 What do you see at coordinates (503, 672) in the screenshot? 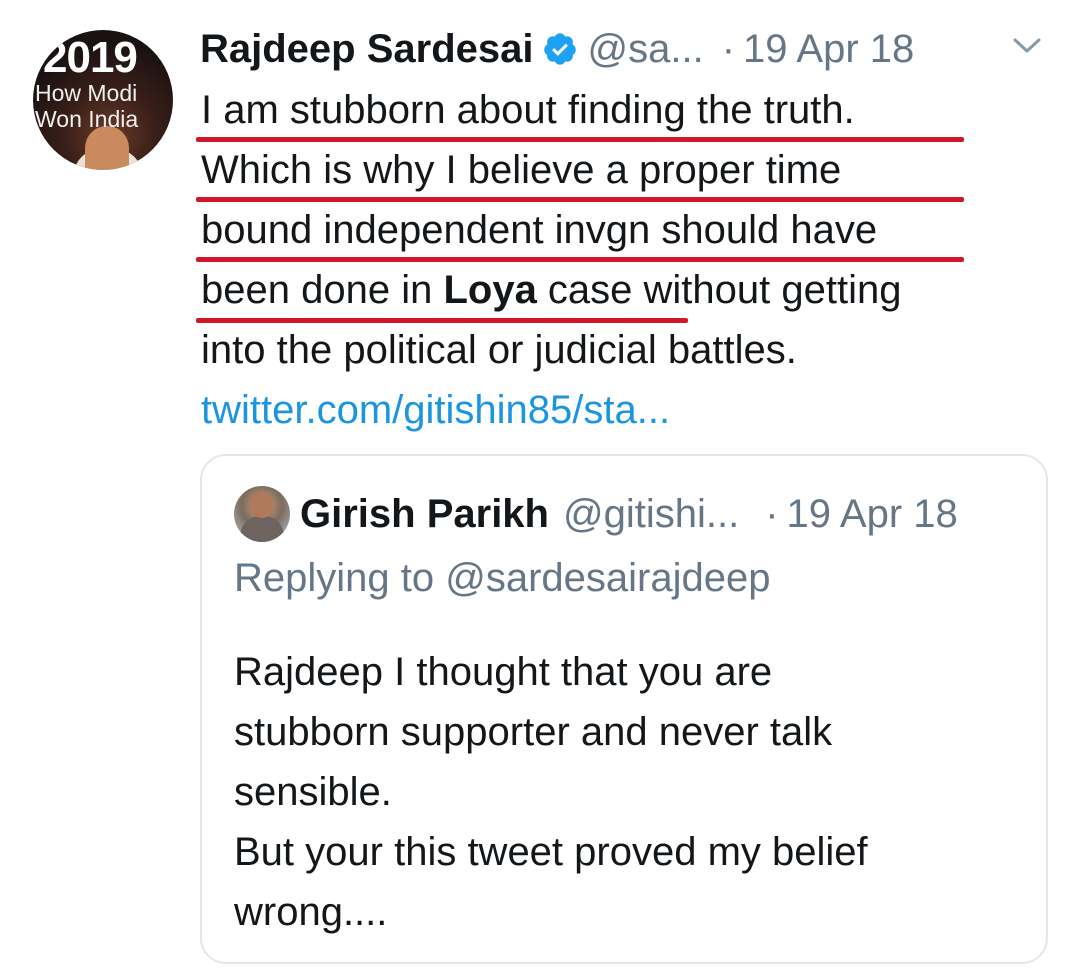
I see `quoted-text-line: Rajdeep I thought that you are` at bounding box center [503, 672].